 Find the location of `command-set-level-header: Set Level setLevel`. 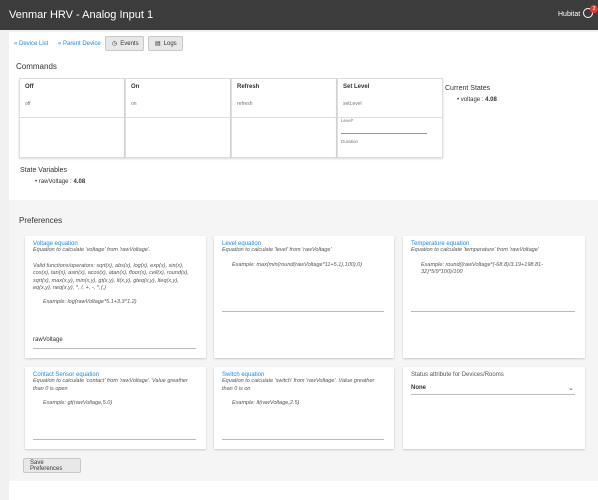

command-set-level-header: Set Level setLevel is located at coordinates (390, 98).